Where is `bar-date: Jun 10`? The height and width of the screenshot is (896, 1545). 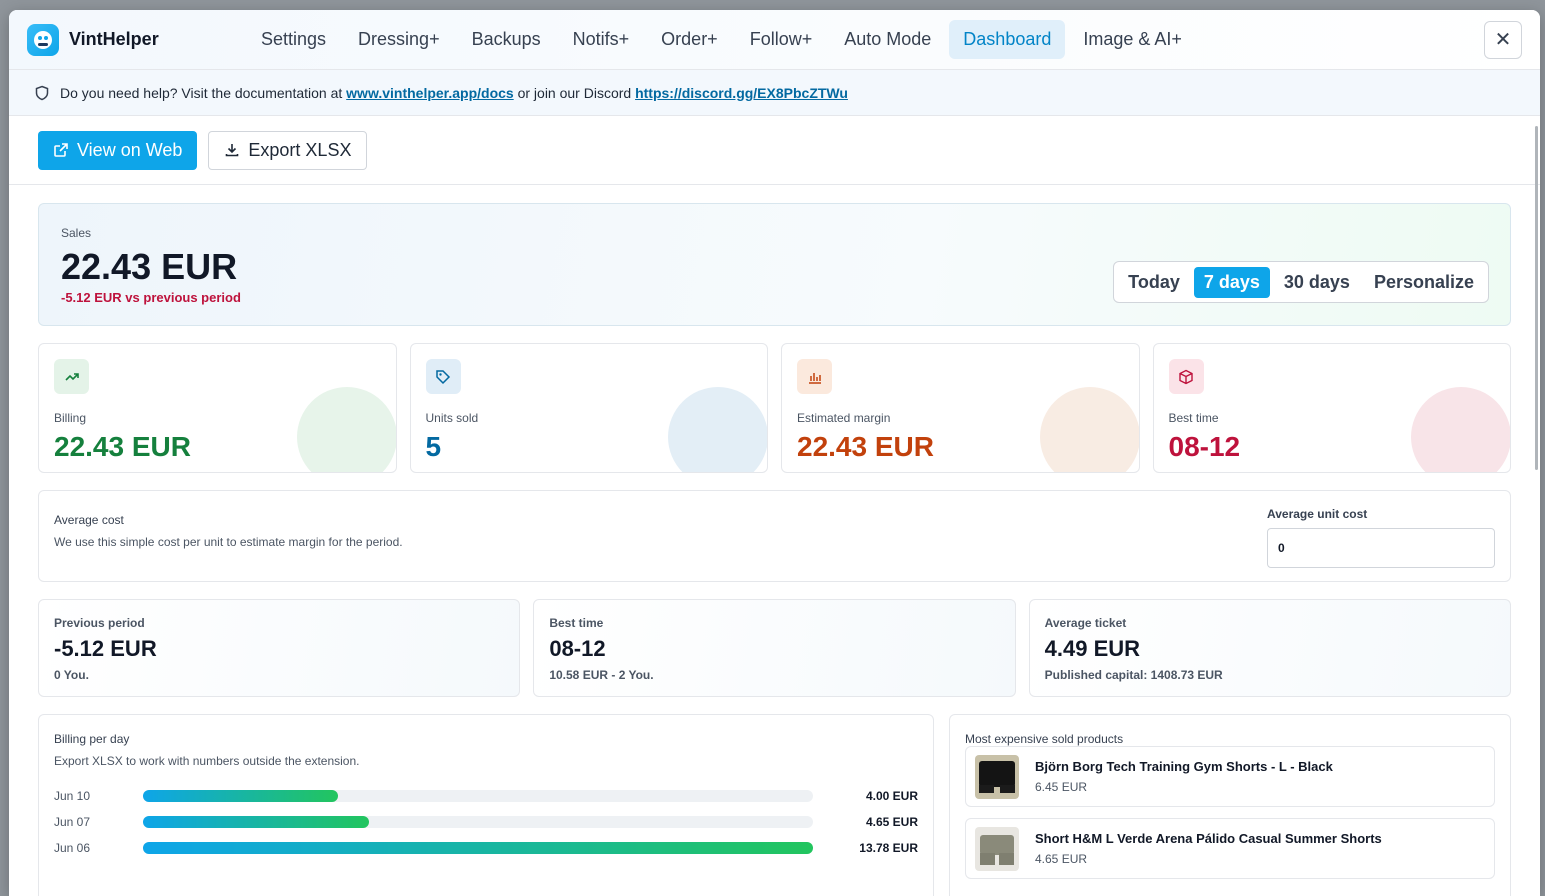 bar-date: Jun 10 is located at coordinates (72, 796).